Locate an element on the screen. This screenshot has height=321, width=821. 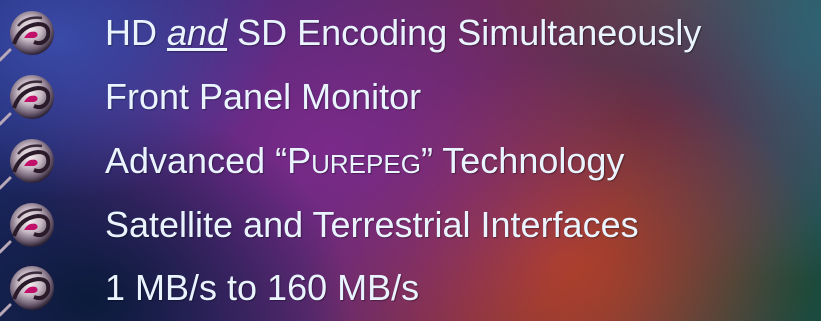
feature-text: HD and SD Encoding Simultaneously is located at coordinates (403, 32).